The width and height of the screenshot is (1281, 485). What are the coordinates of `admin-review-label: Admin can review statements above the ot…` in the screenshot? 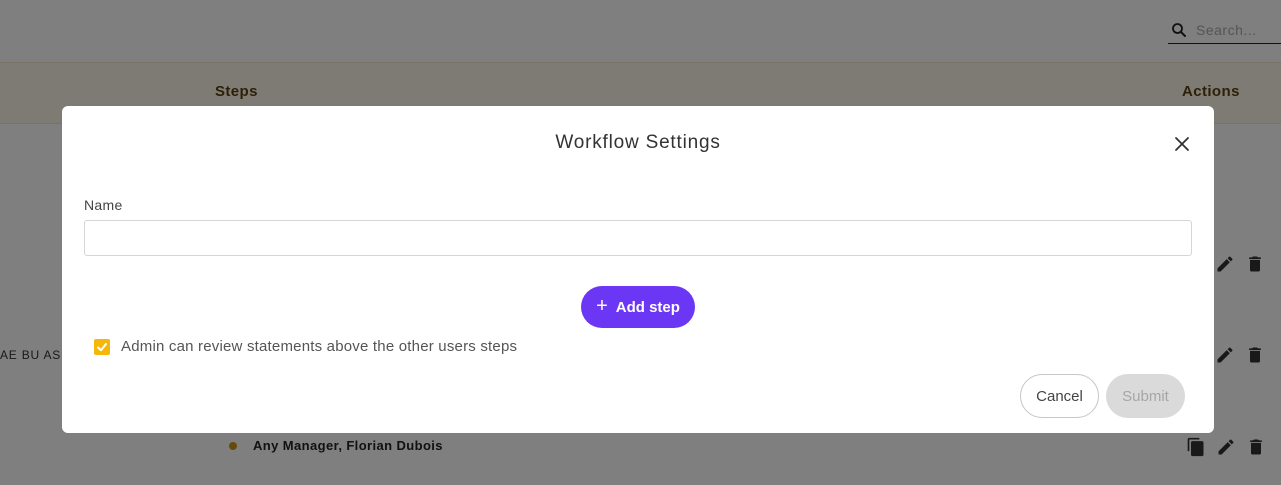 It's located at (319, 346).